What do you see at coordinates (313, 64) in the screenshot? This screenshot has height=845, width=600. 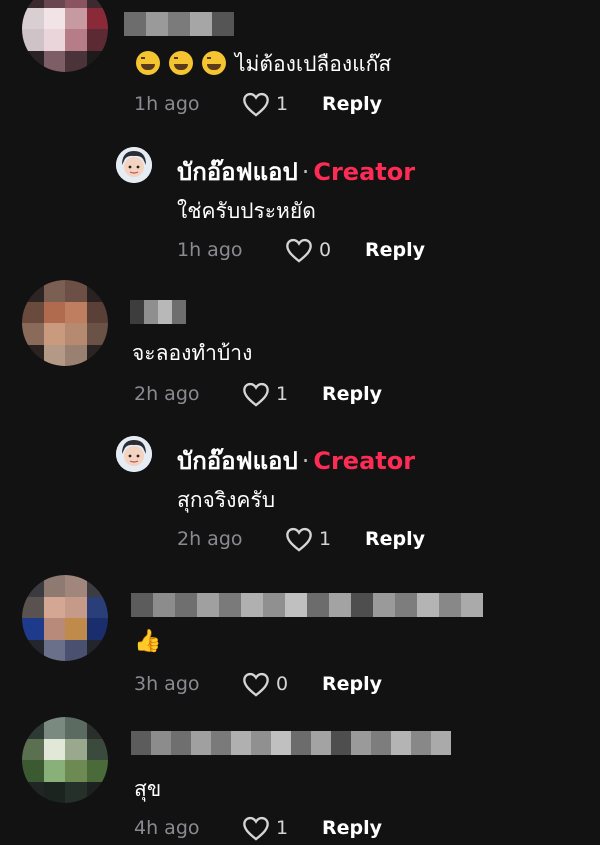 I see `comment-text-body: ไม่ต้องเปลืองแก๊ส` at bounding box center [313, 64].